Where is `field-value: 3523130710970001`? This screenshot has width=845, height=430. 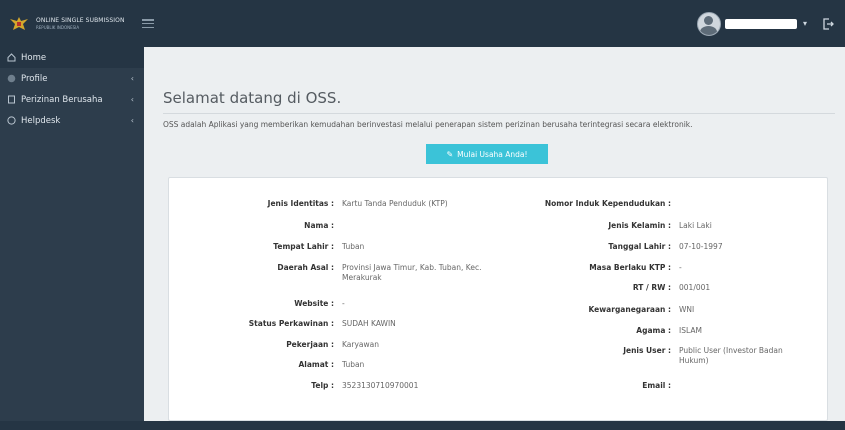 field-value: 3523130710970001 is located at coordinates (380, 385).